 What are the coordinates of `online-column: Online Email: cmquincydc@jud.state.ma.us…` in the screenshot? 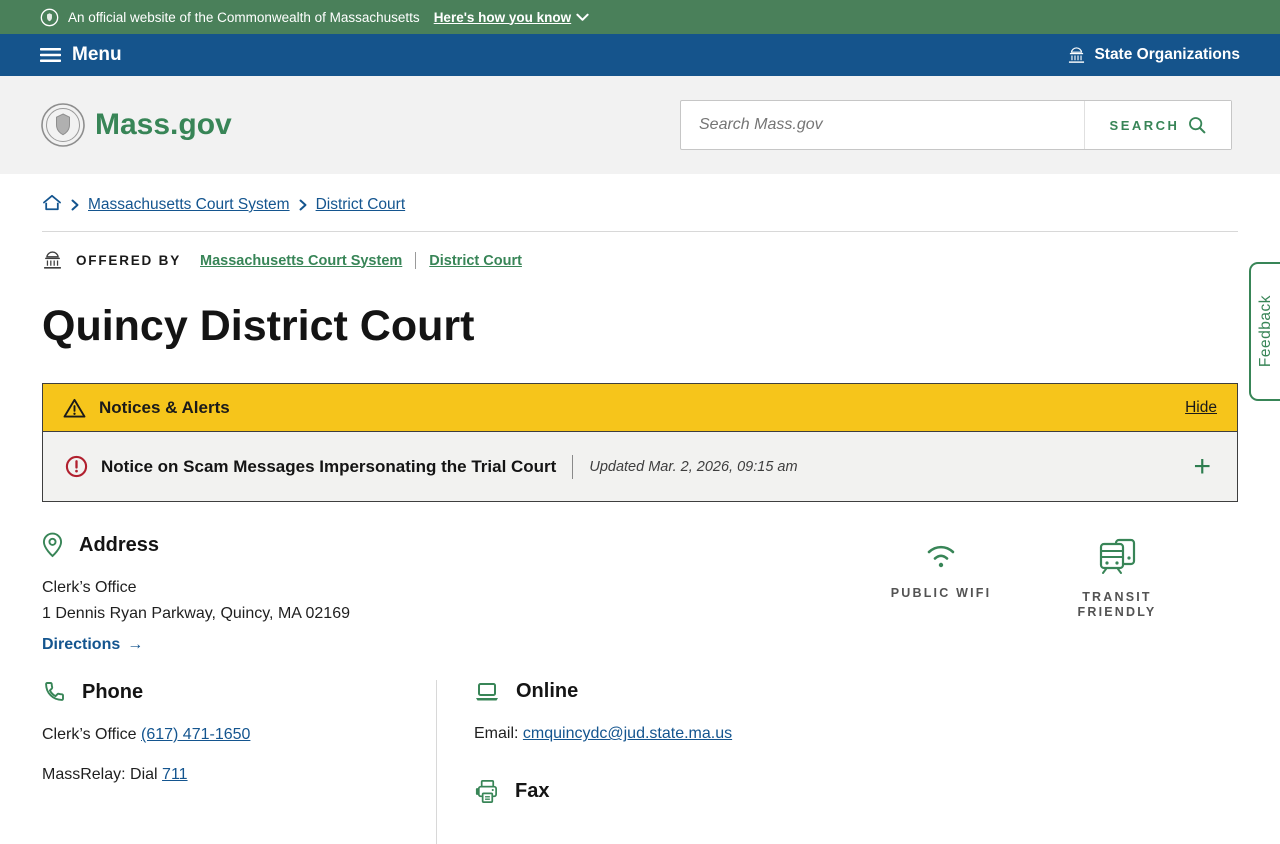 It's located at (837, 762).